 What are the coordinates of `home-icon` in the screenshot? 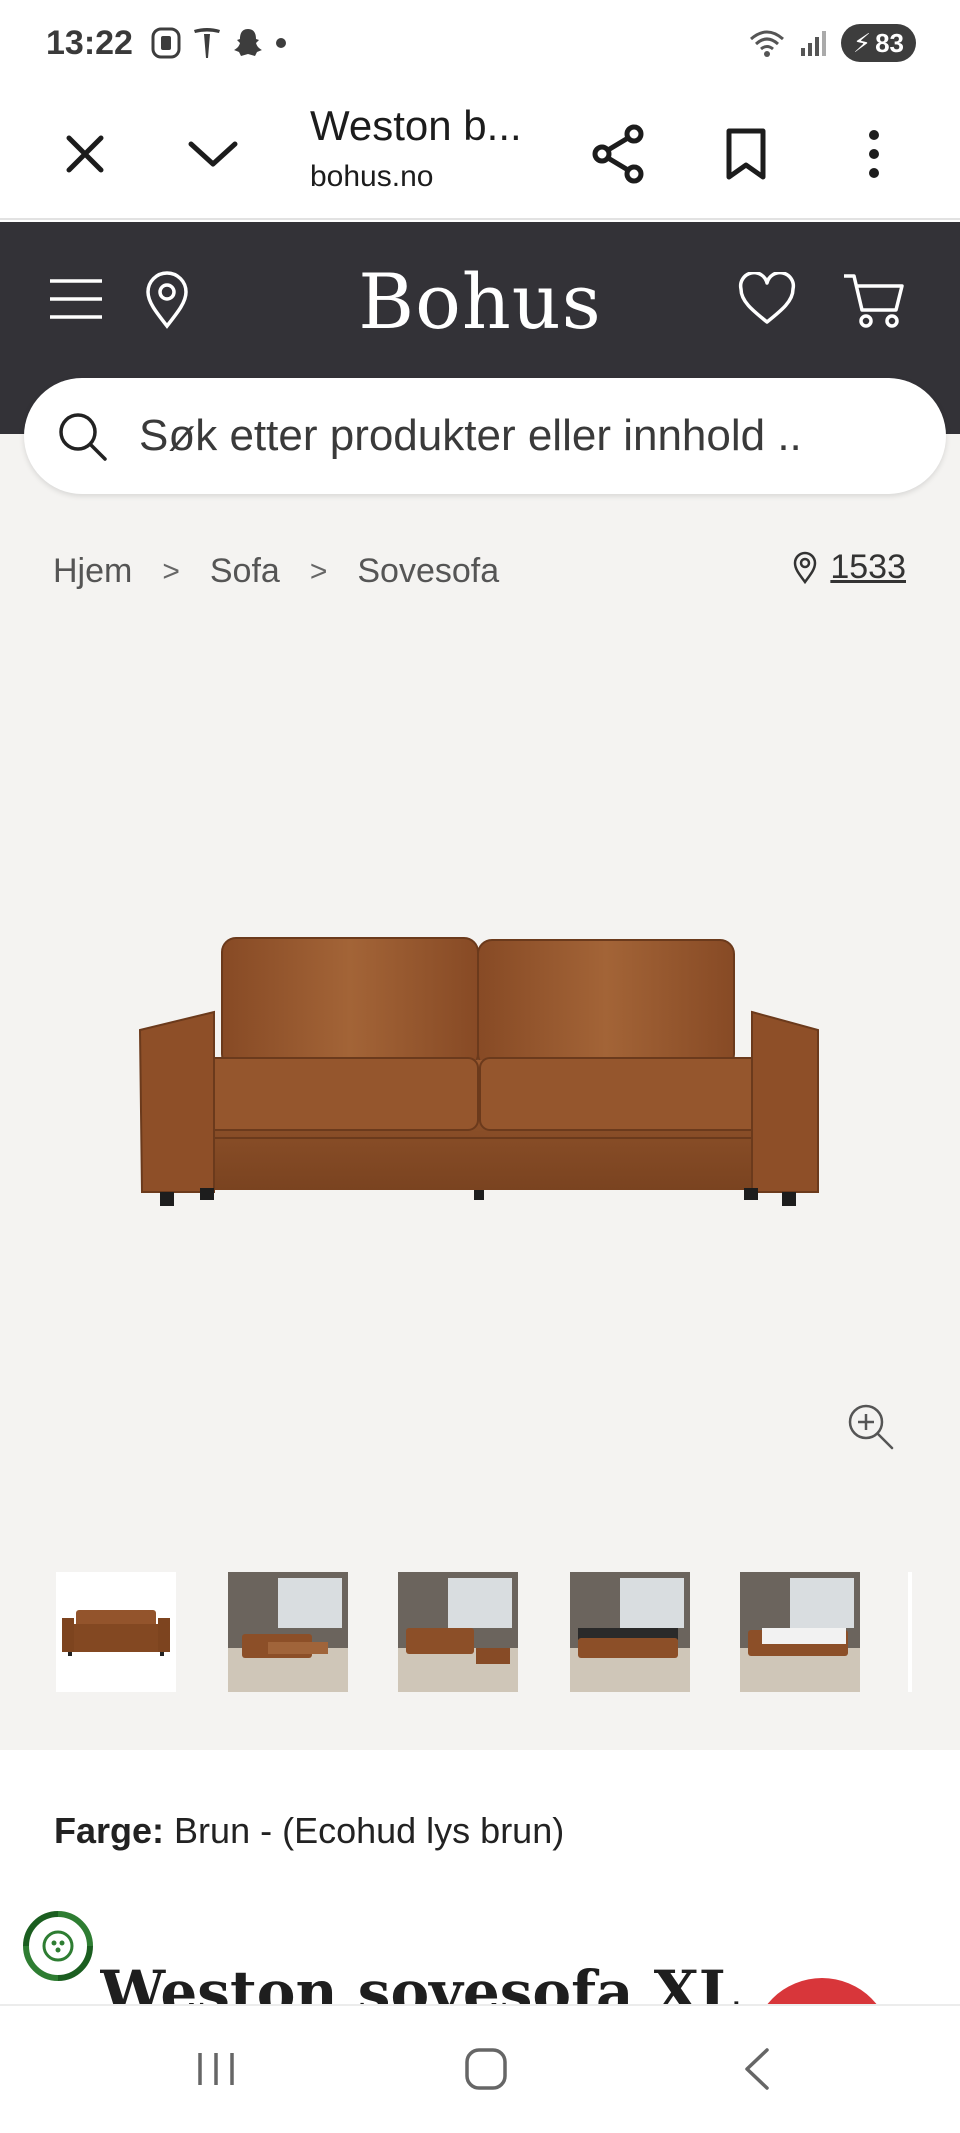 It's located at (486, 2069).